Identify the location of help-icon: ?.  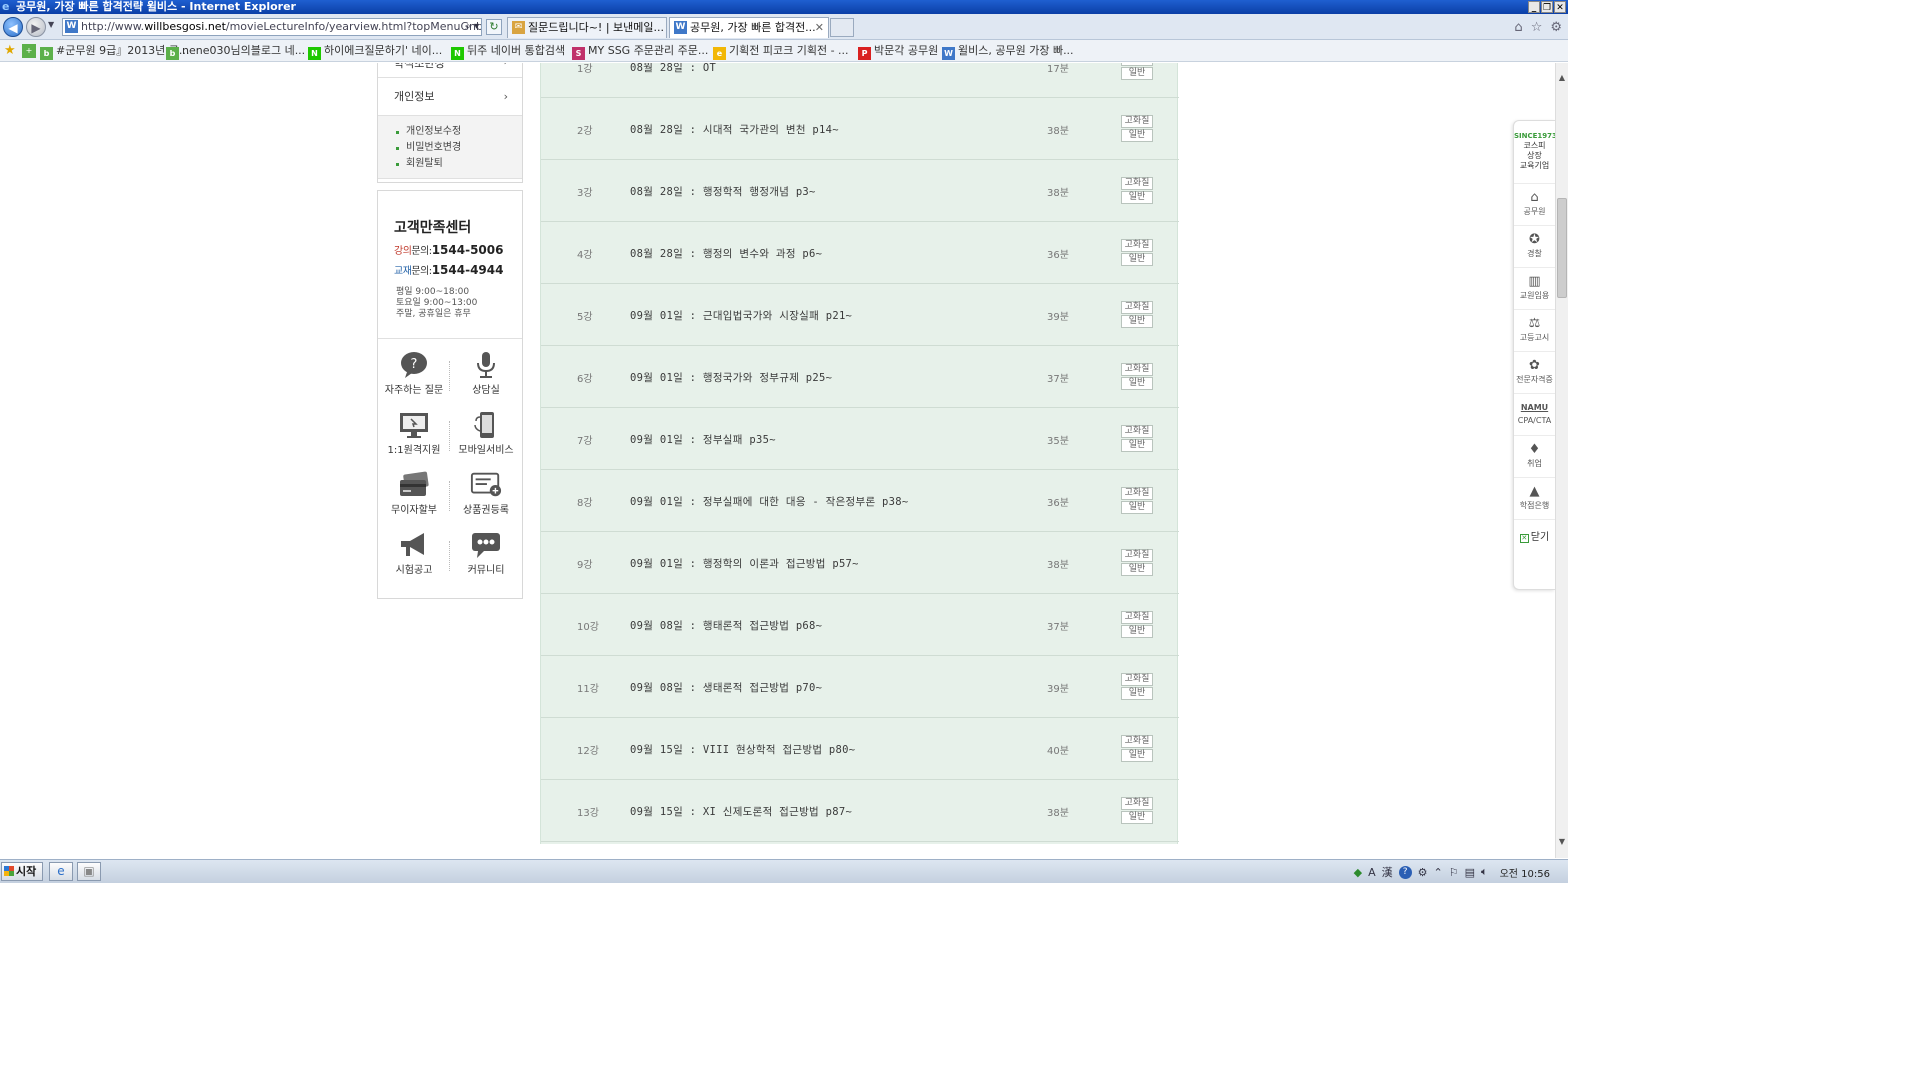
(1405, 872).